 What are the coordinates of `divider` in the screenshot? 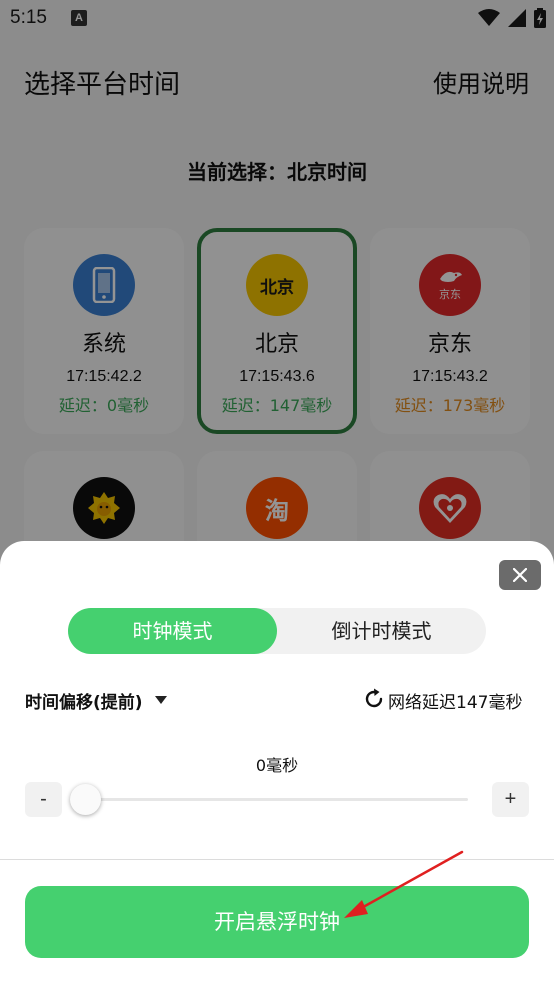 It's located at (277, 859).